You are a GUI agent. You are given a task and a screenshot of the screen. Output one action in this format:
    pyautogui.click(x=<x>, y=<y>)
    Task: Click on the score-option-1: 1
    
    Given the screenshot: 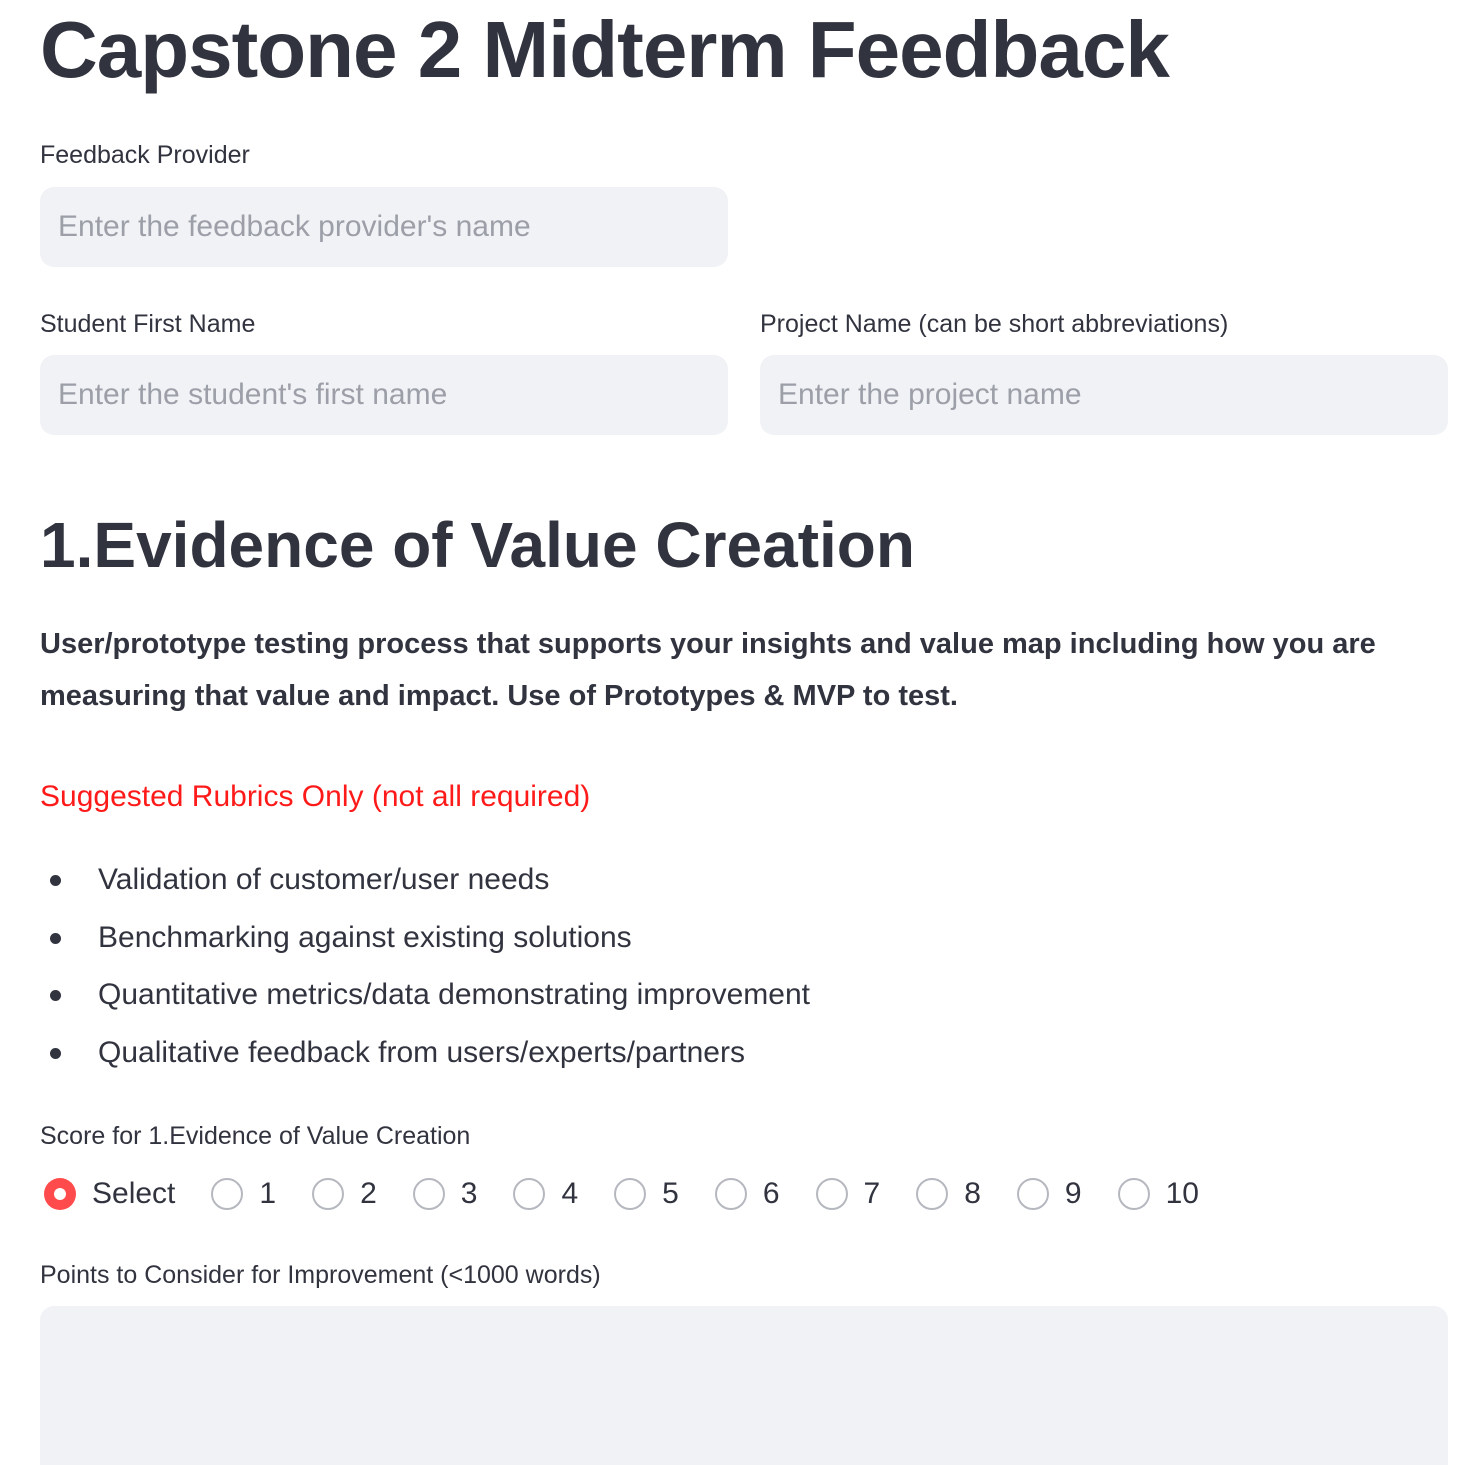 What is the action you would take?
    pyautogui.click(x=241, y=1194)
    